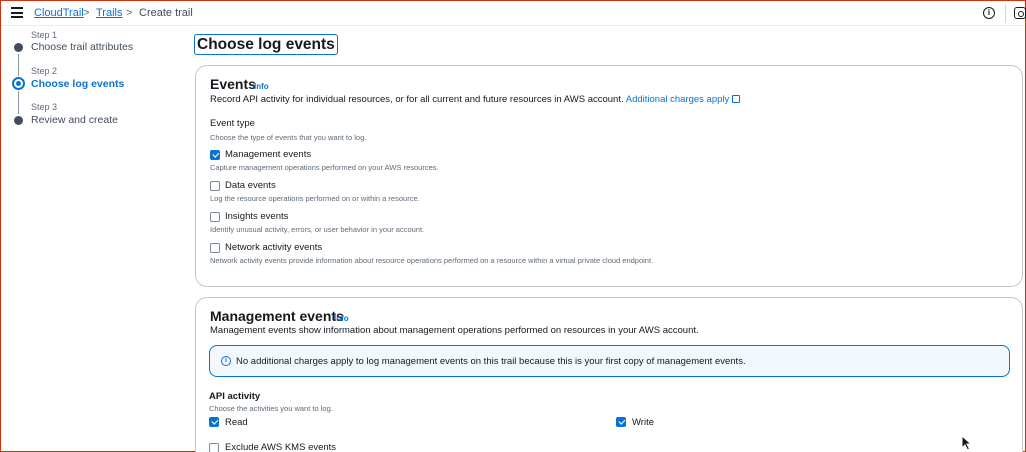  Describe the element at coordinates (109, 13) in the screenshot. I see `breadcrumb-trails: Trails` at that location.